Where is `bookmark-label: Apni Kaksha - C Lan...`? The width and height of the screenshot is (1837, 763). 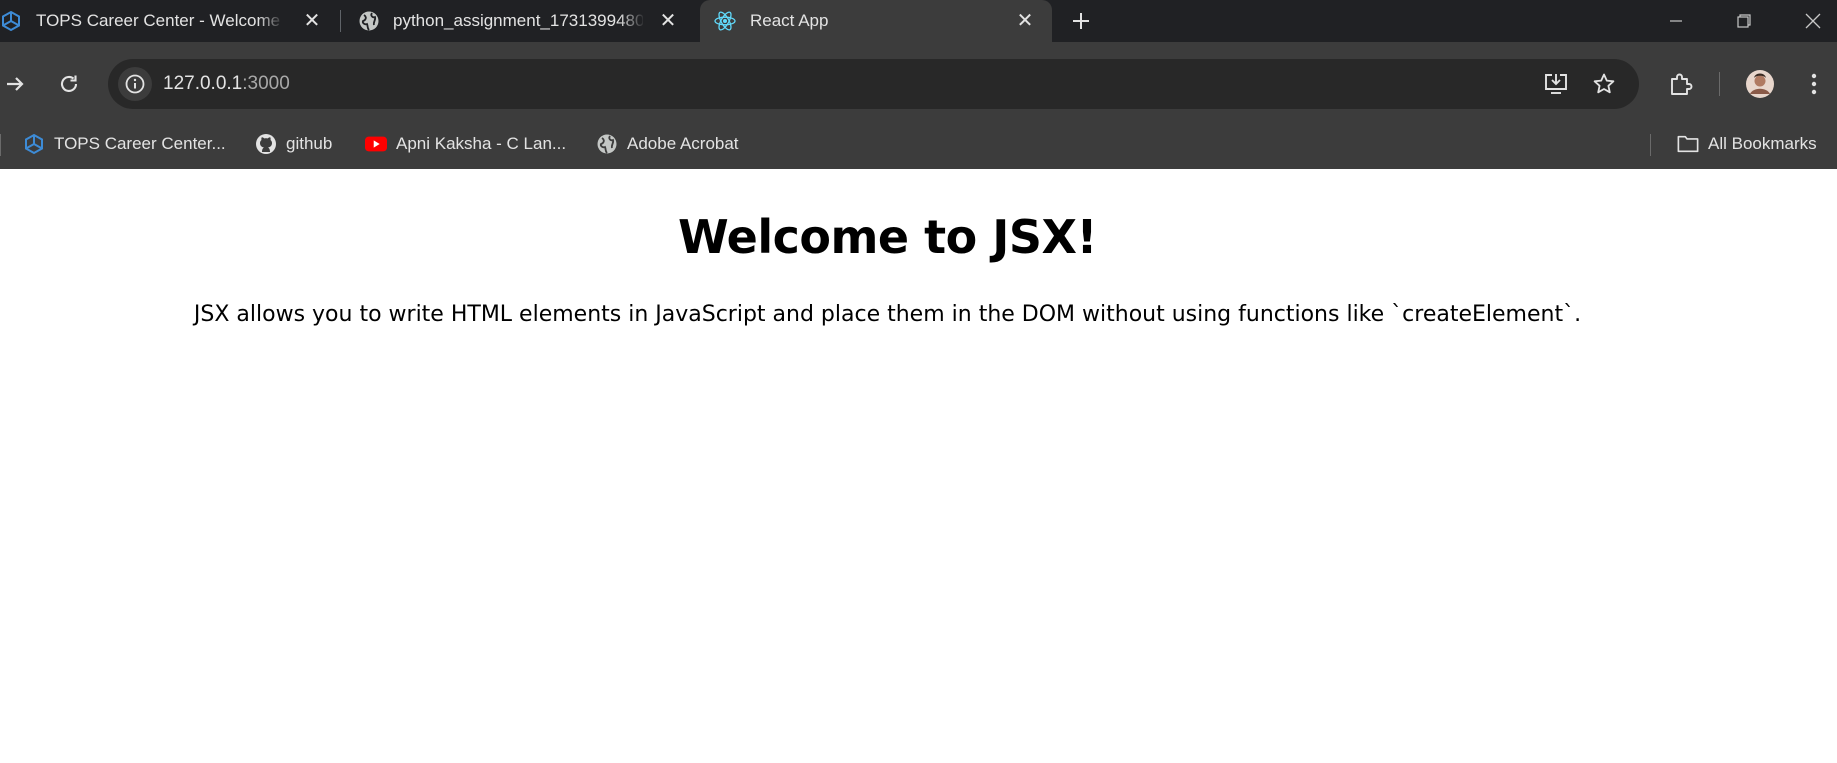 bookmark-label: Apni Kaksha - C Lan... is located at coordinates (481, 143).